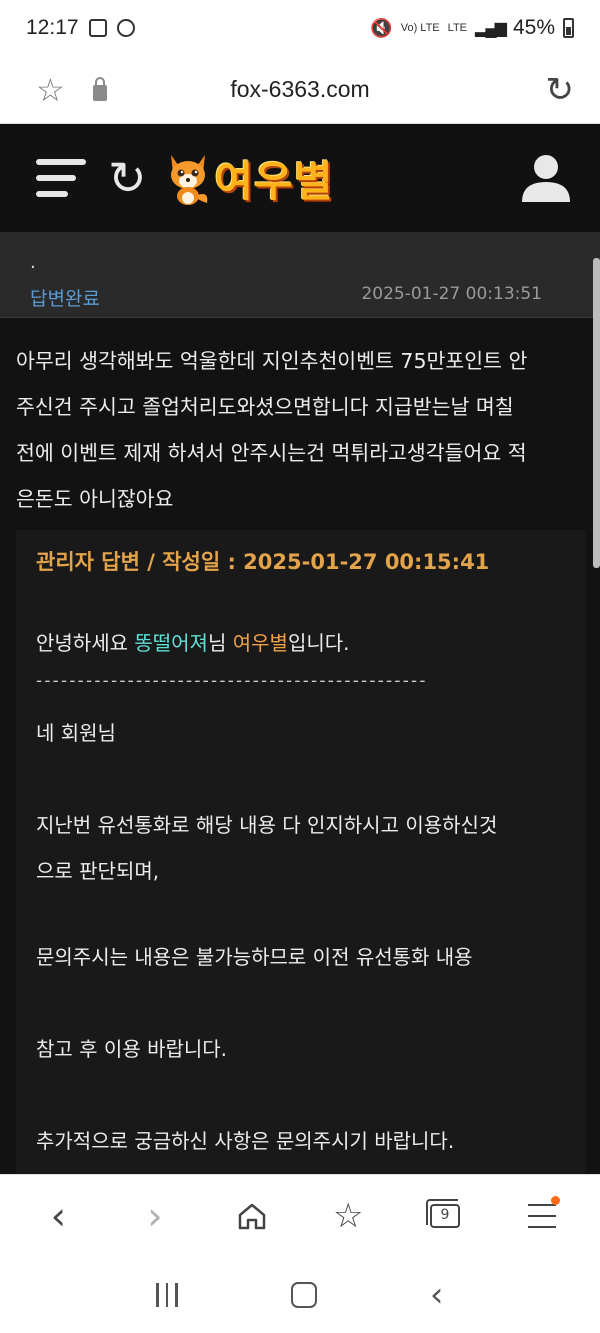 This screenshot has height=1333, width=600. Describe the element at coordinates (95, 499) in the screenshot. I see `question-line: 은돈도 아니잖아요` at that location.